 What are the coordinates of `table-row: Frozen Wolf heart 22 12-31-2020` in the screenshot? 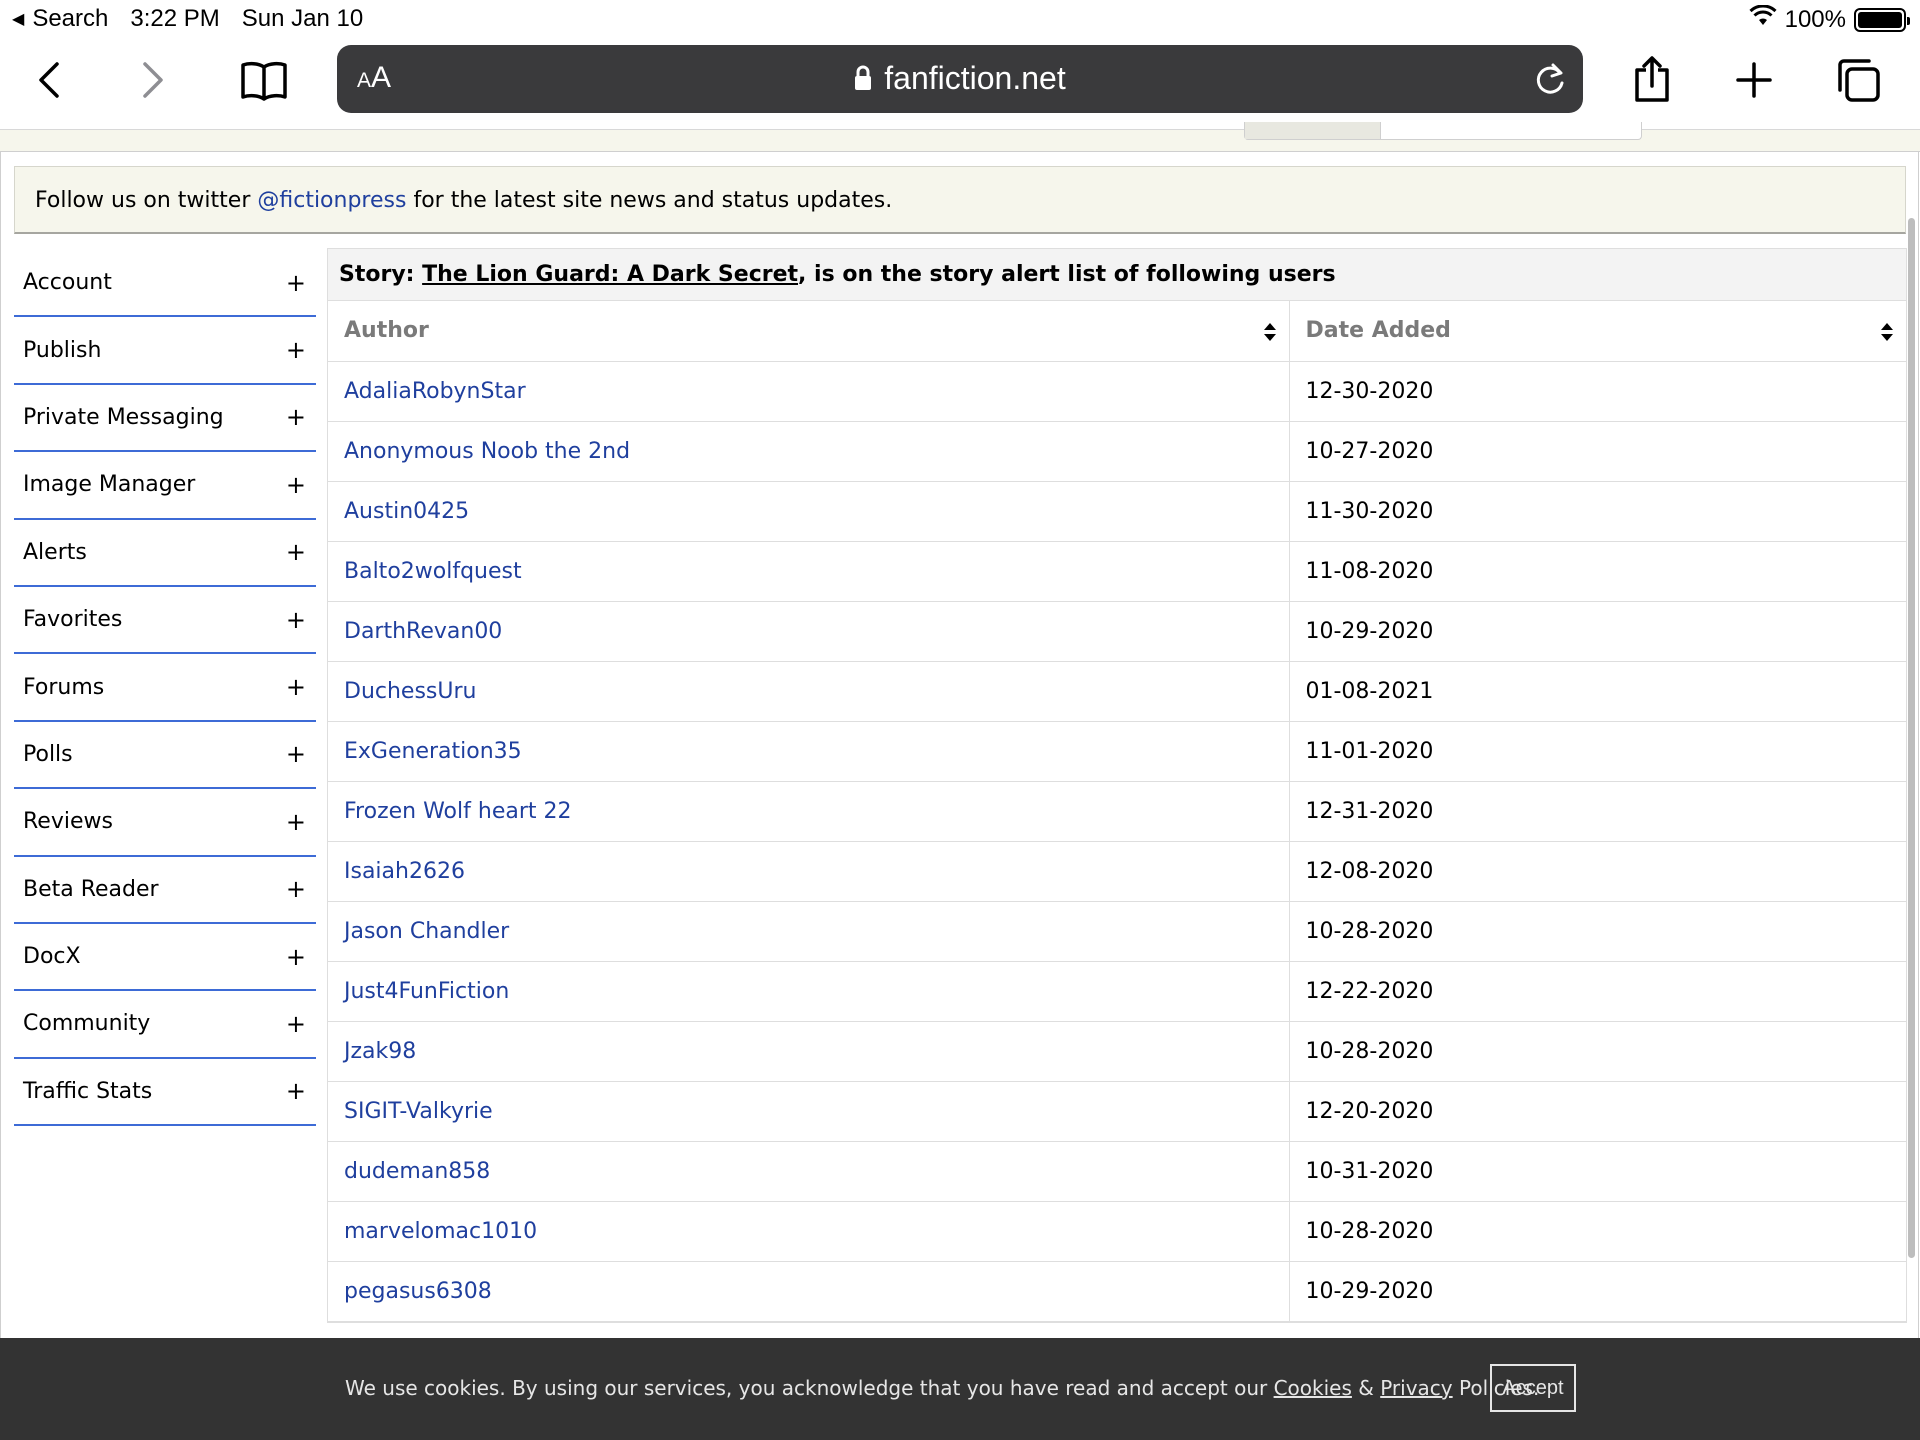 It's located at (1117, 811).